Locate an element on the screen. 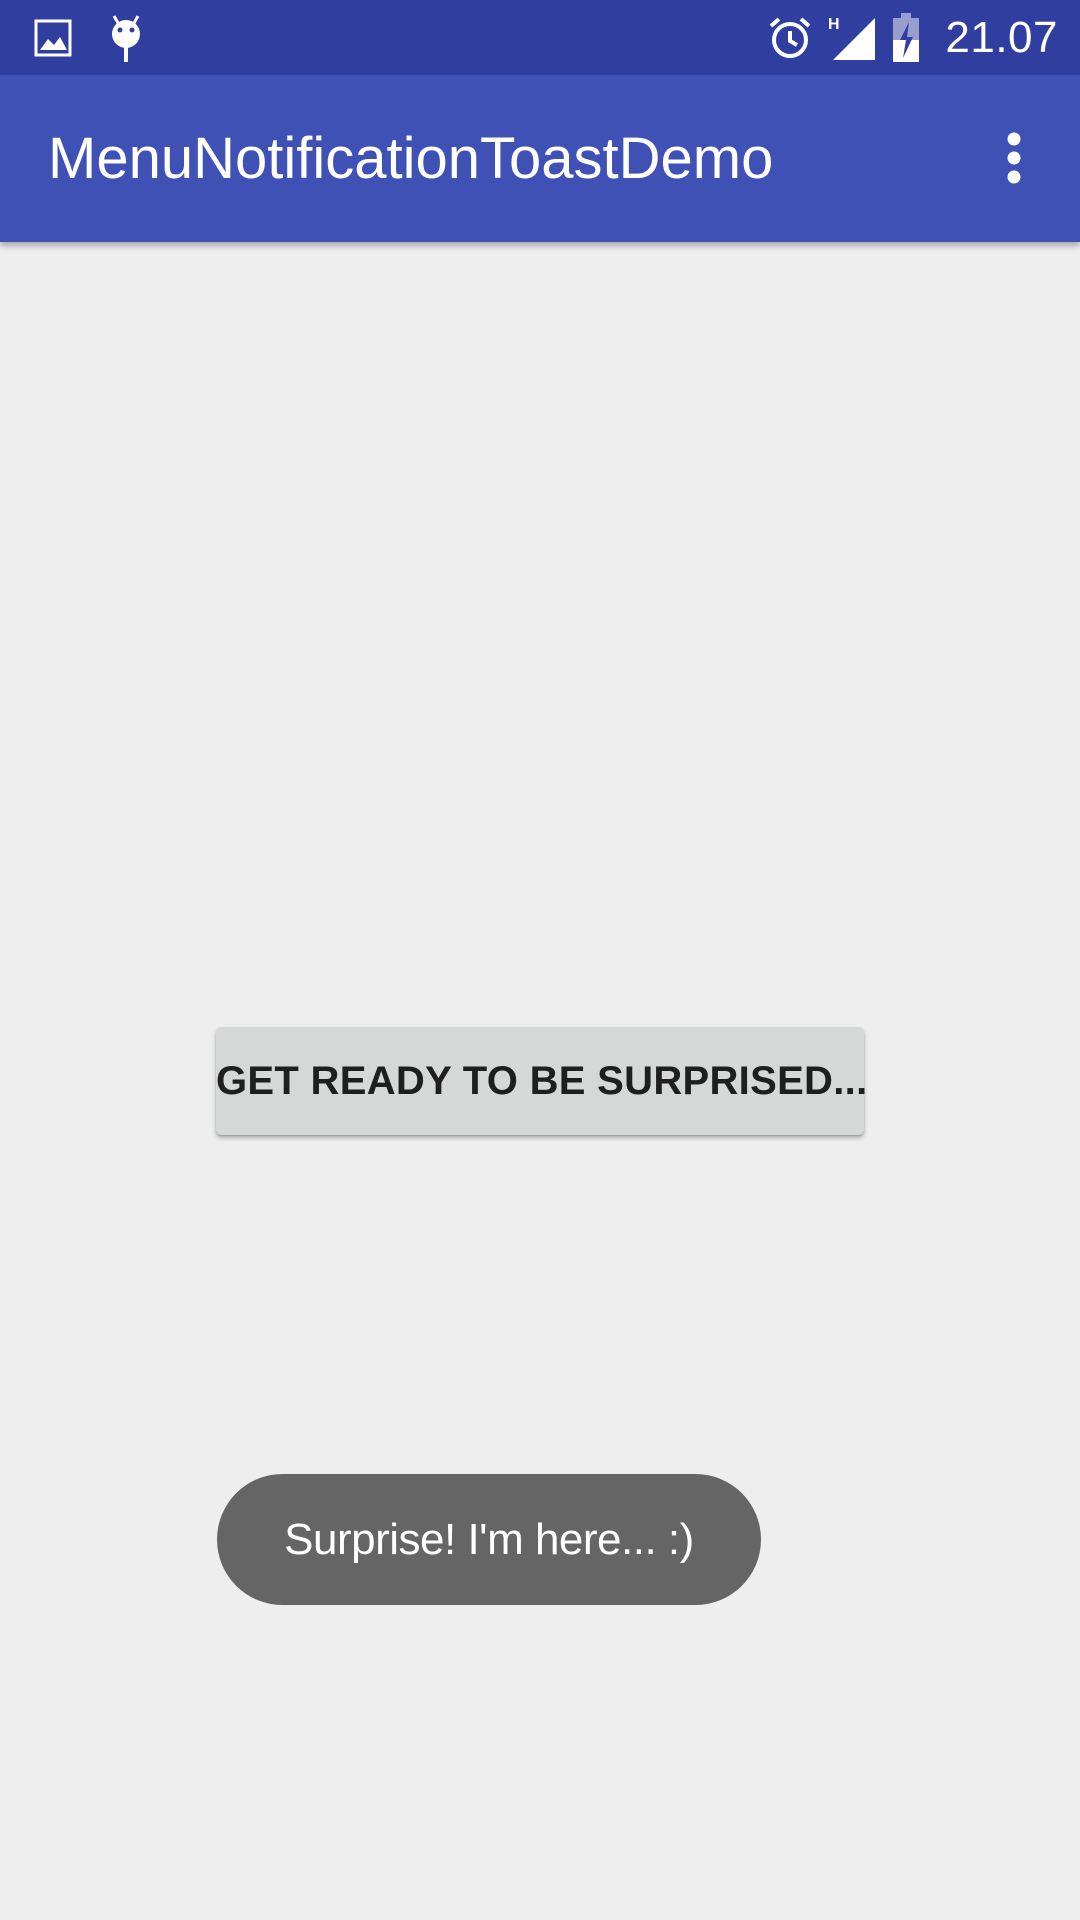 The width and height of the screenshot is (1080, 1920). app-bar: MenuNotificationToastDemo is located at coordinates (540, 158).